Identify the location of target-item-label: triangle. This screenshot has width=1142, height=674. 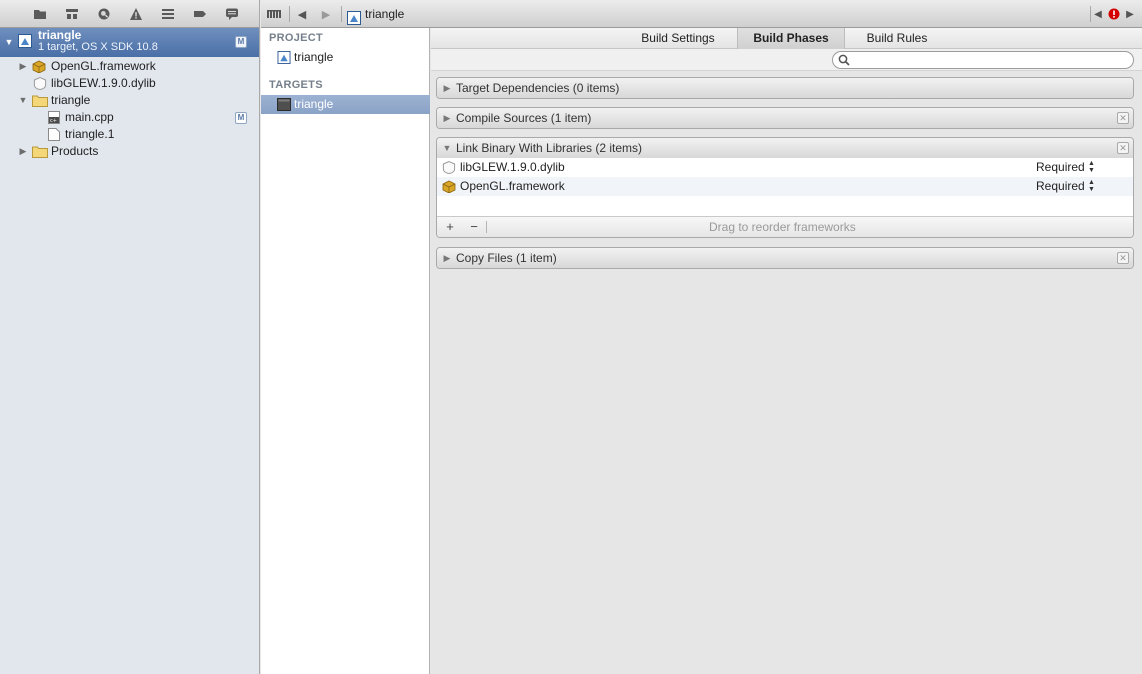
(314, 104).